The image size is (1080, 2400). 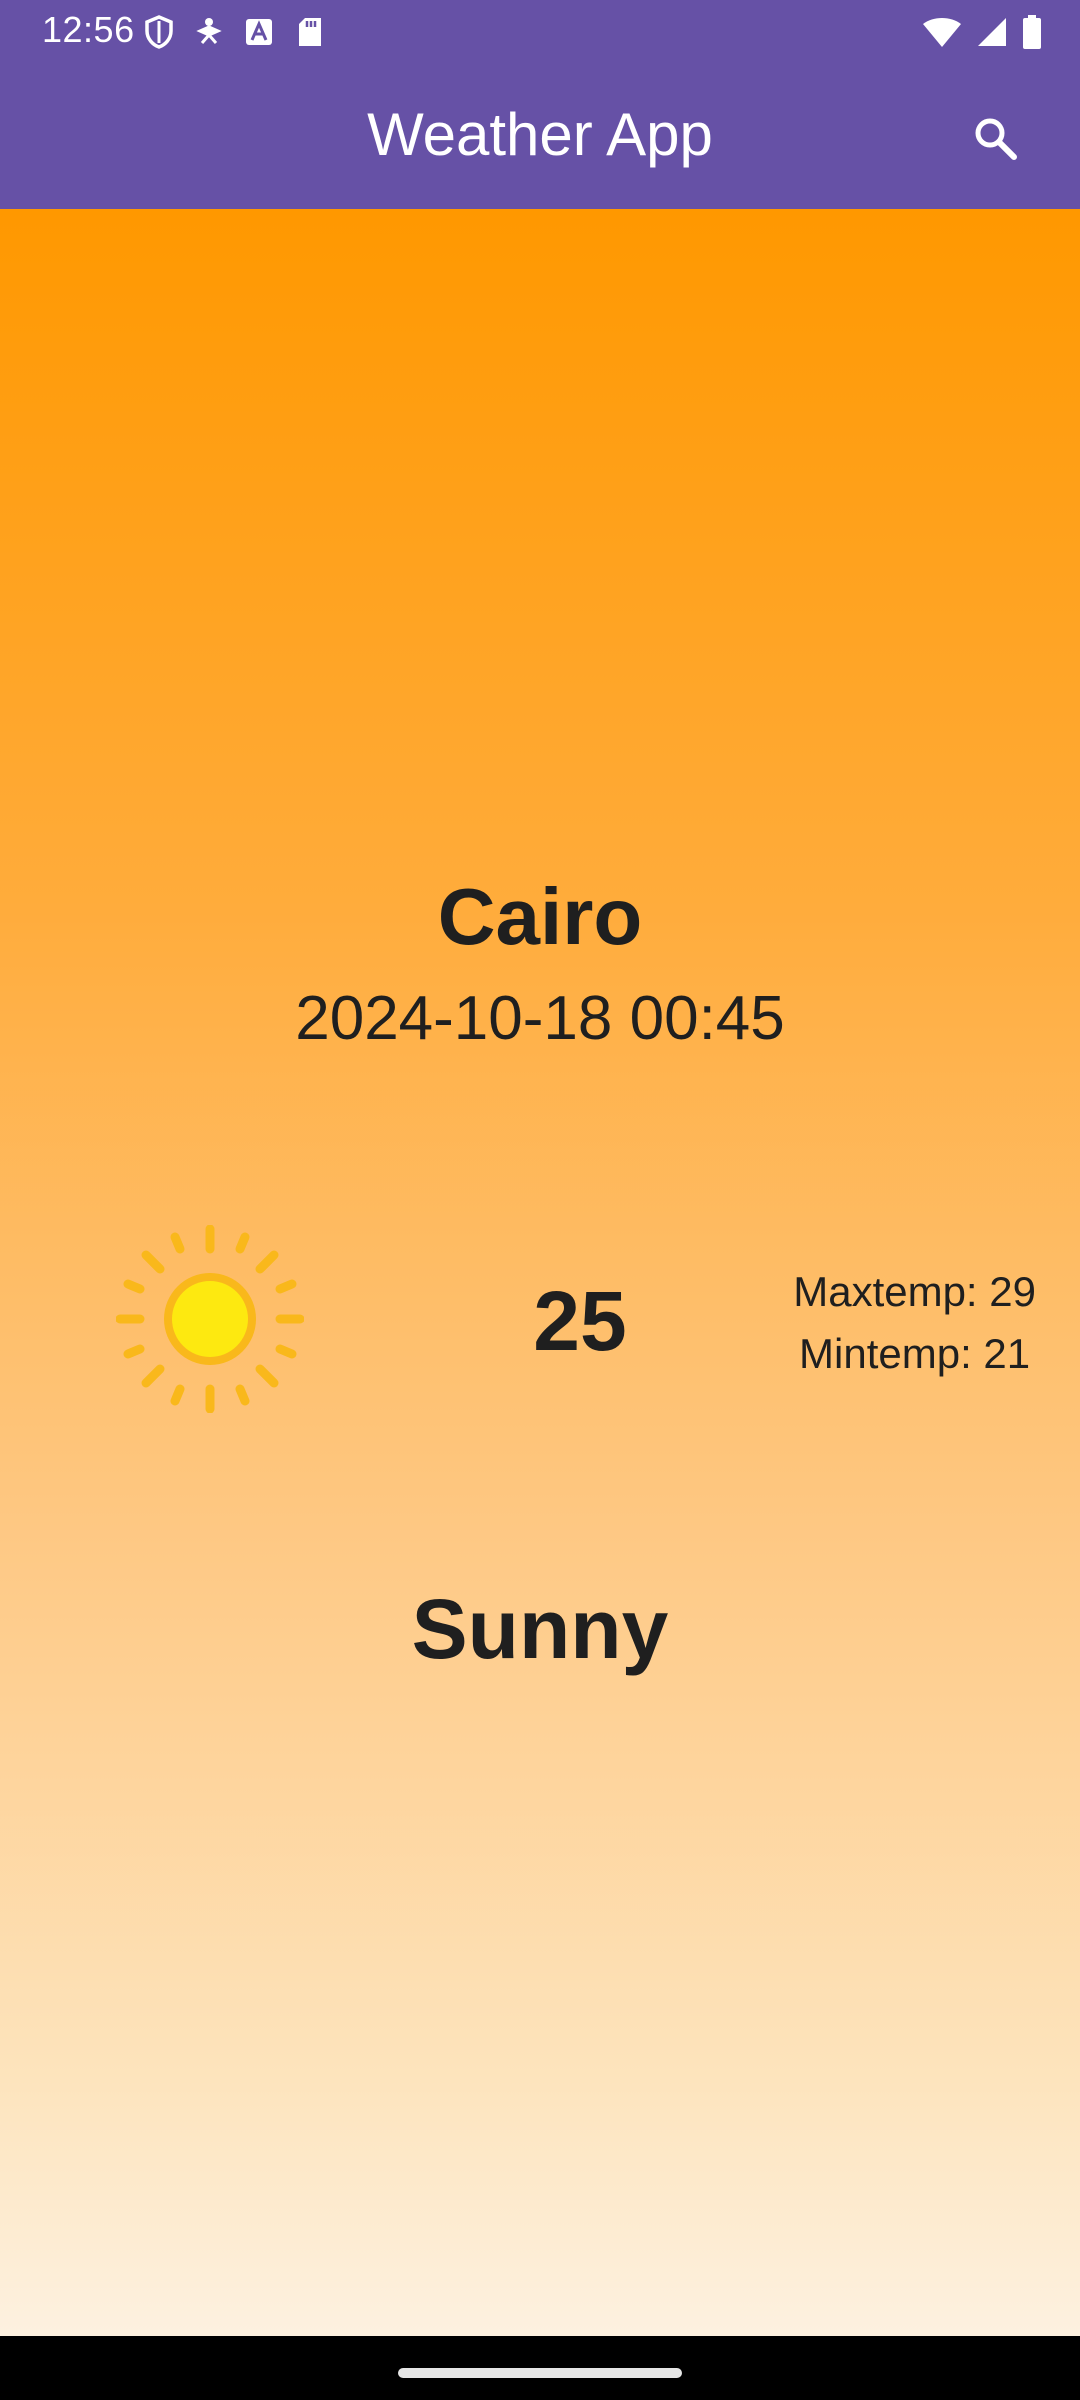 I want to click on sun-icon, so click(x=210, y=1319).